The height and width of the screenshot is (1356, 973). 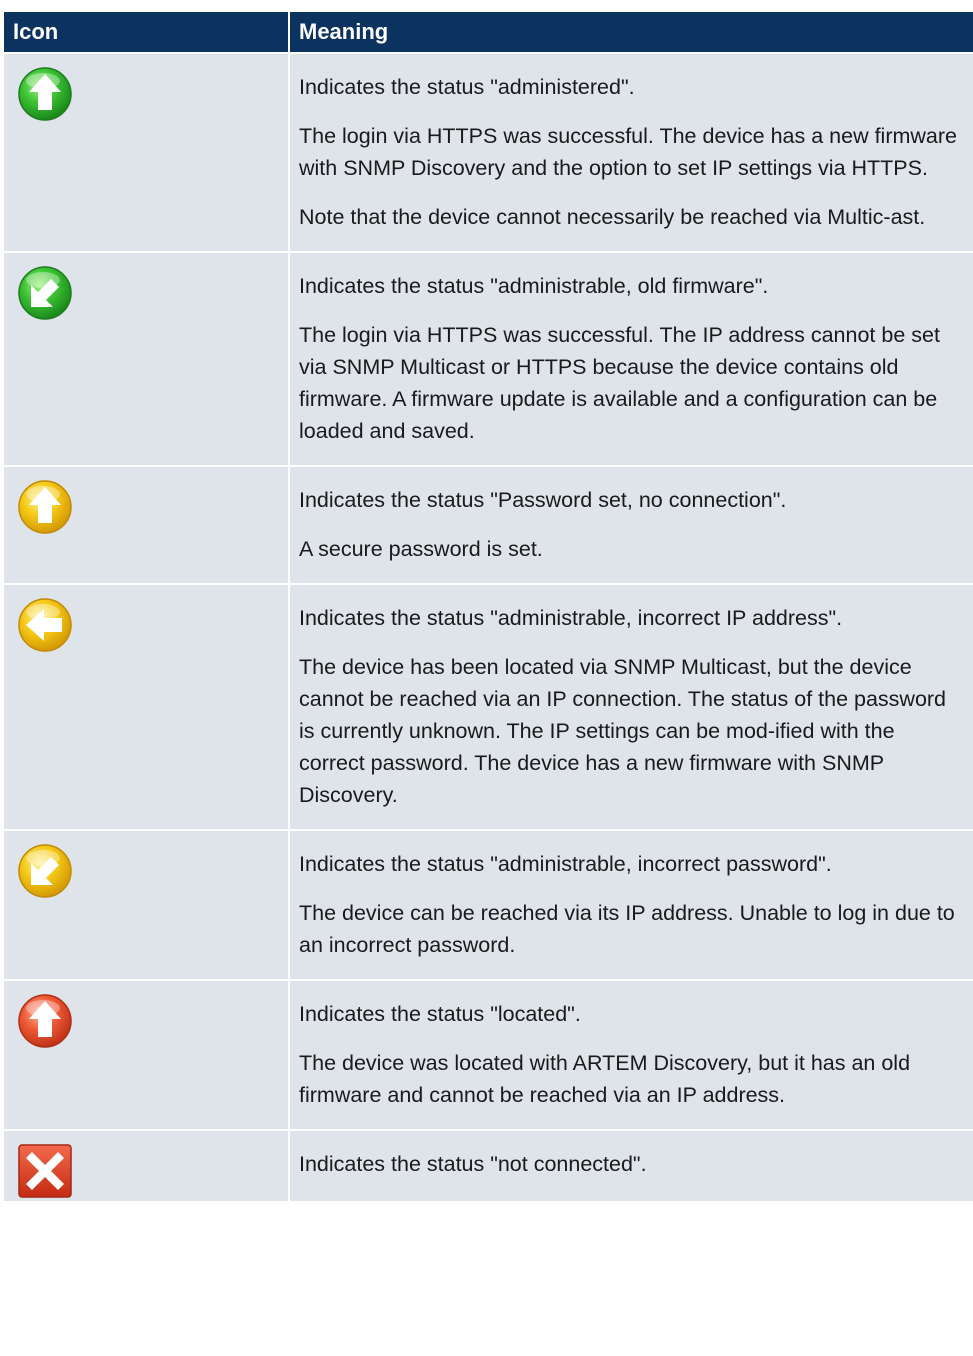 What do you see at coordinates (467, 87) in the screenshot?
I see `status-title: Indicates the status "administered".` at bounding box center [467, 87].